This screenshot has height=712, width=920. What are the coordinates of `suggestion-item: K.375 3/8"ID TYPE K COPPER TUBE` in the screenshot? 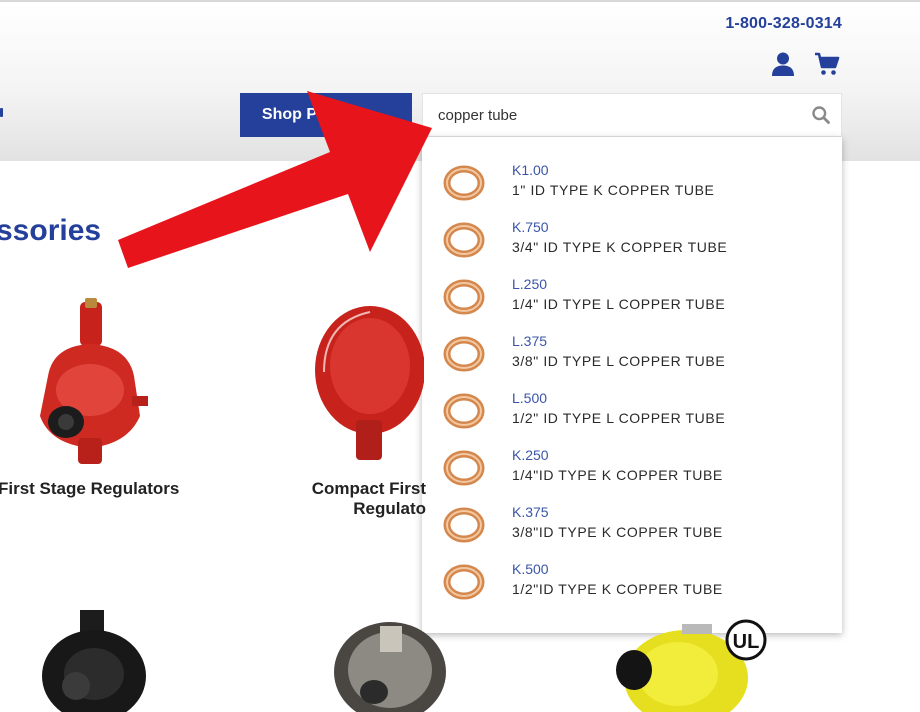 It's located at (632, 527).